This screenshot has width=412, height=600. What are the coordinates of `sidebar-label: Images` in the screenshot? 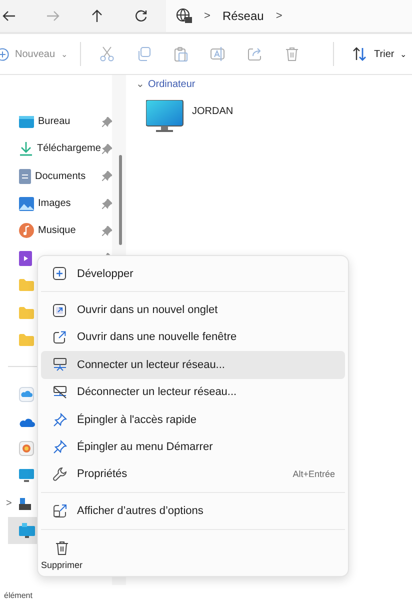 It's located at (54, 204).